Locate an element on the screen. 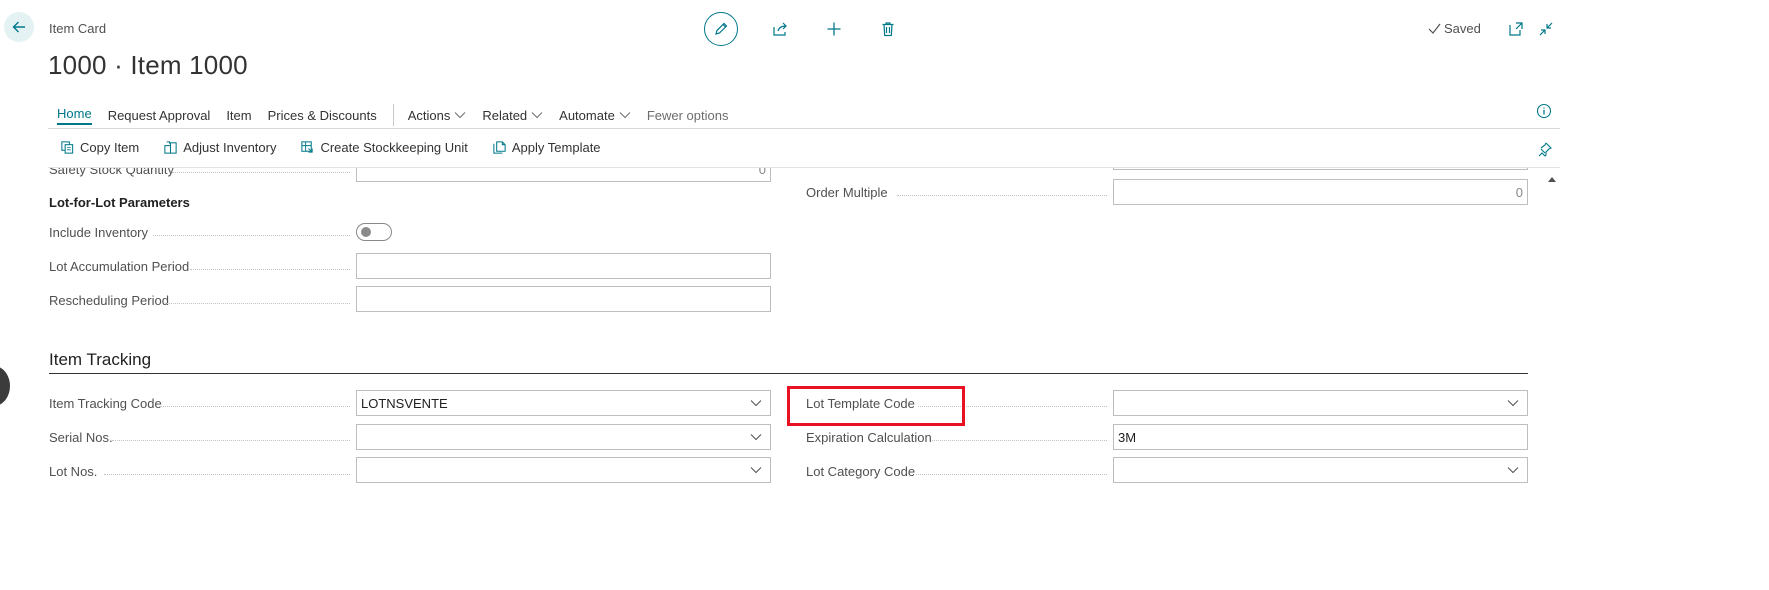  item-tracking-code-label: Item Tracking Code is located at coordinates (105, 403).